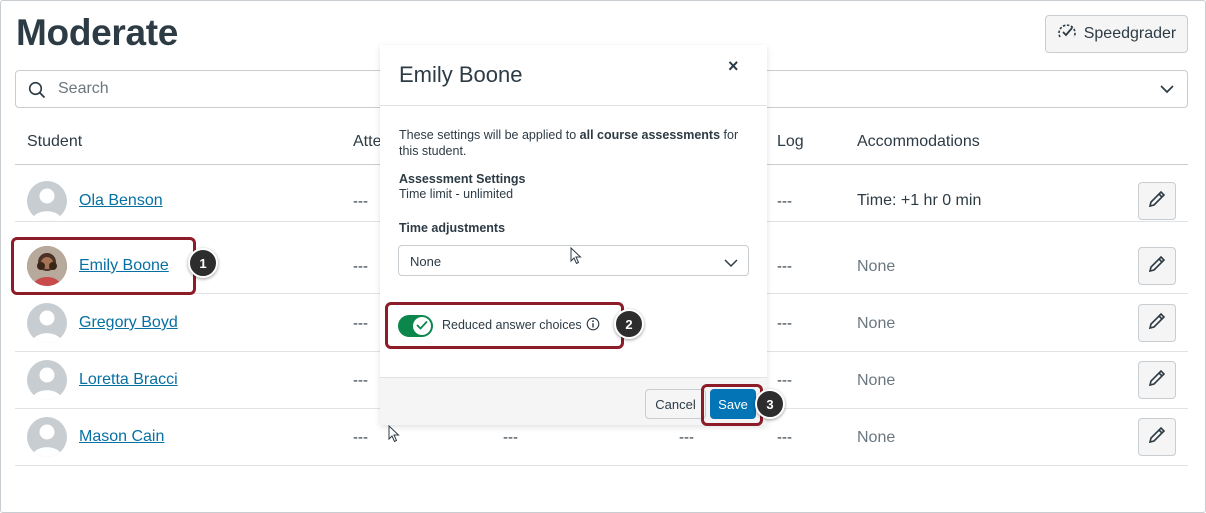 The image size is (1206, 513). What do you see at coordinates (1067, 34) in the screenshot?
I see `speedgrader-icon` at bounding box center [1067, 34].